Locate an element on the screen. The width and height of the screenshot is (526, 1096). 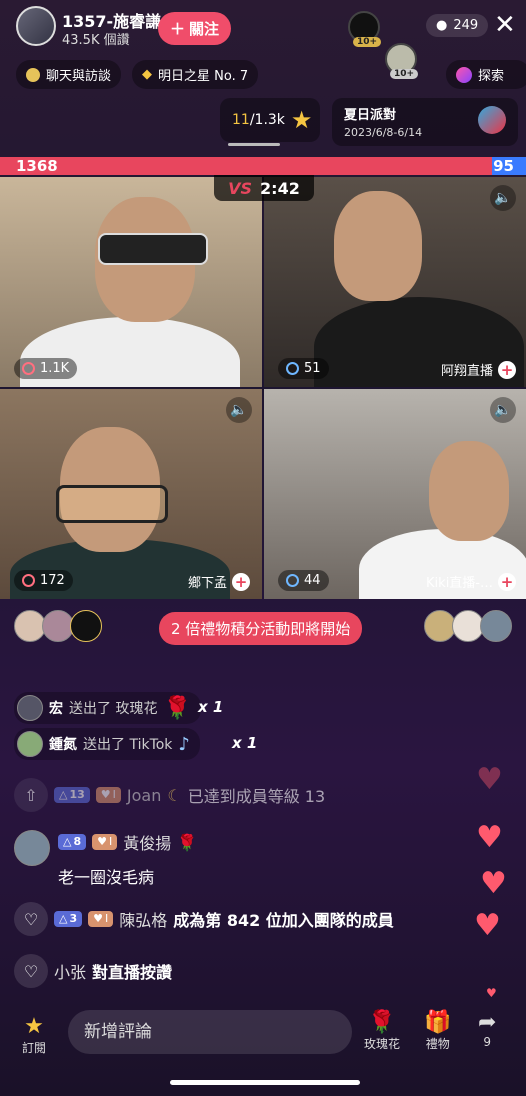
cell-2-name-row: 阿翔直播 + is located at coordinates (478, 369).